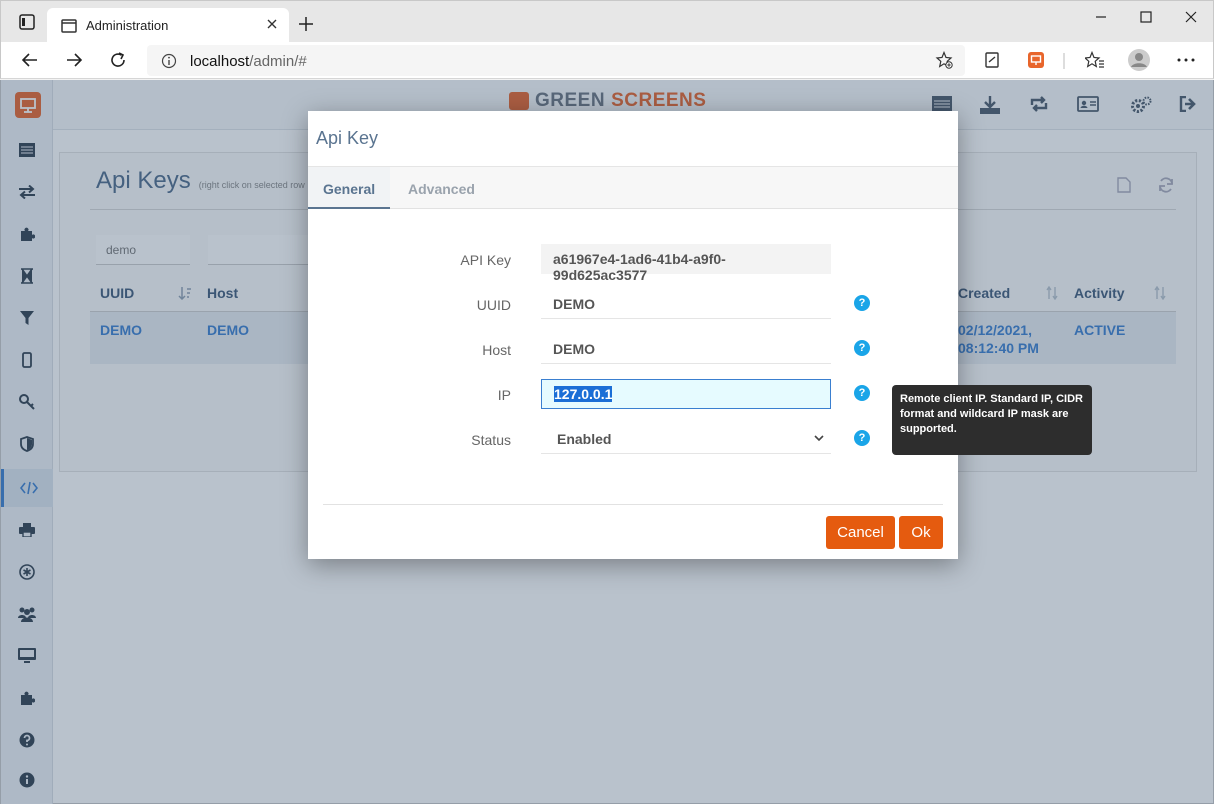 This screenshot has height=804, width=1214. I want to click on dialog-title: Api Key, so click(347, 138).